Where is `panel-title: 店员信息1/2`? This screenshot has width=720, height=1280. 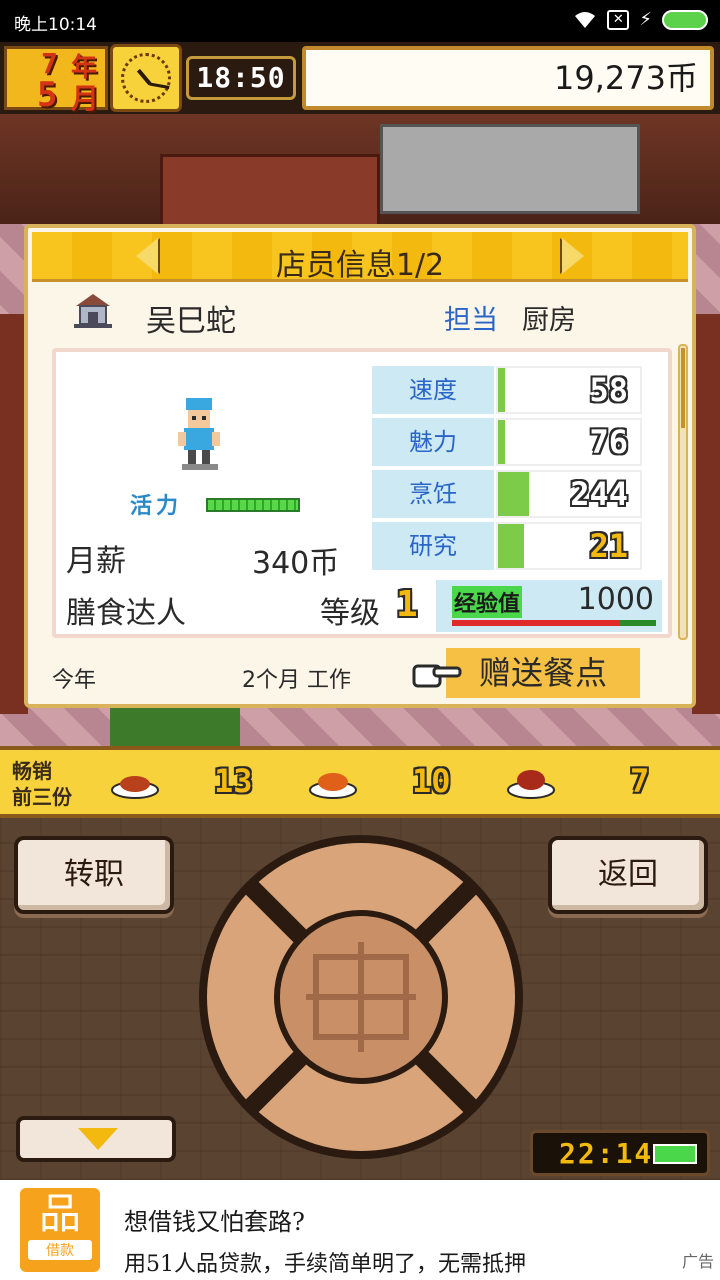
panel-title: 店员信息1/2 is located at coordinates (360, 265).